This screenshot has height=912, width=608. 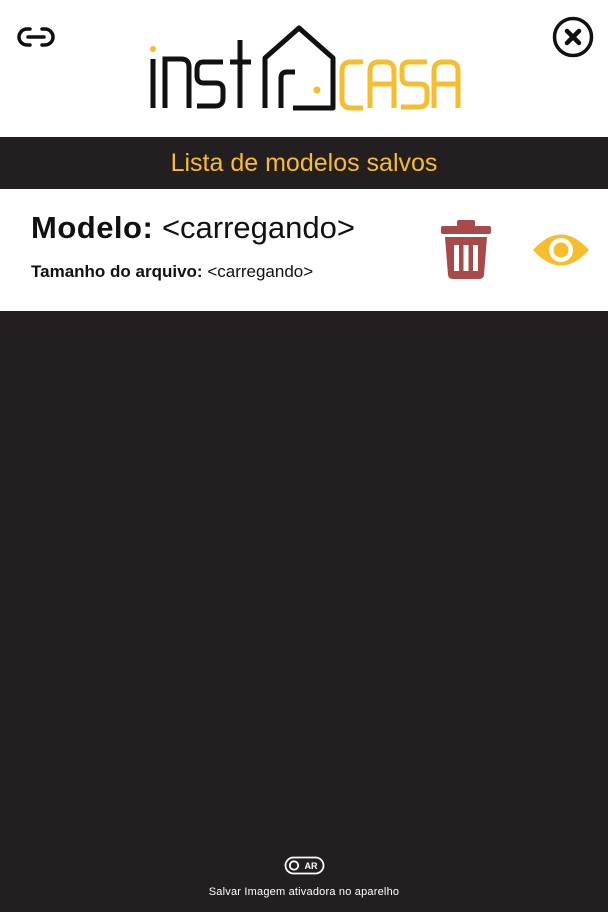 I want to click on close-icon, so click(x=573, y=37).